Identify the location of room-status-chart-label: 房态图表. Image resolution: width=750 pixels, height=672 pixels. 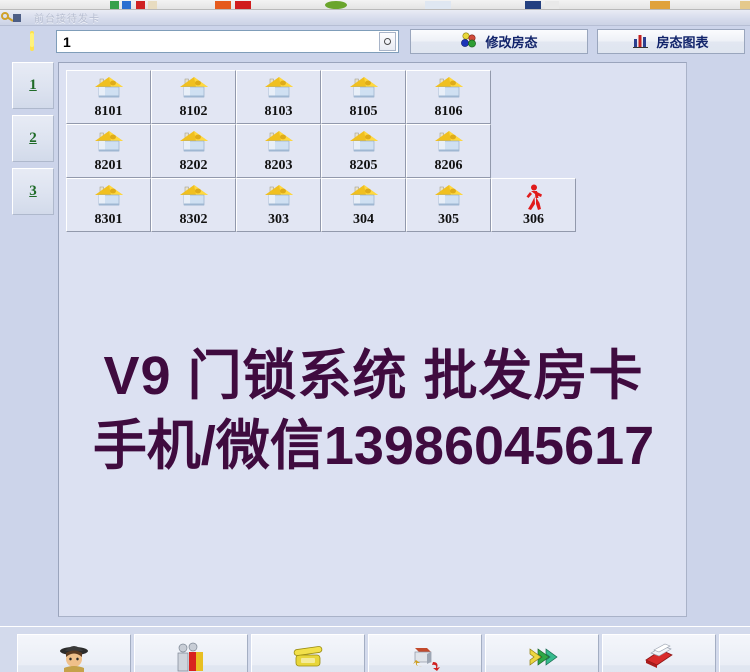
(682, 42).